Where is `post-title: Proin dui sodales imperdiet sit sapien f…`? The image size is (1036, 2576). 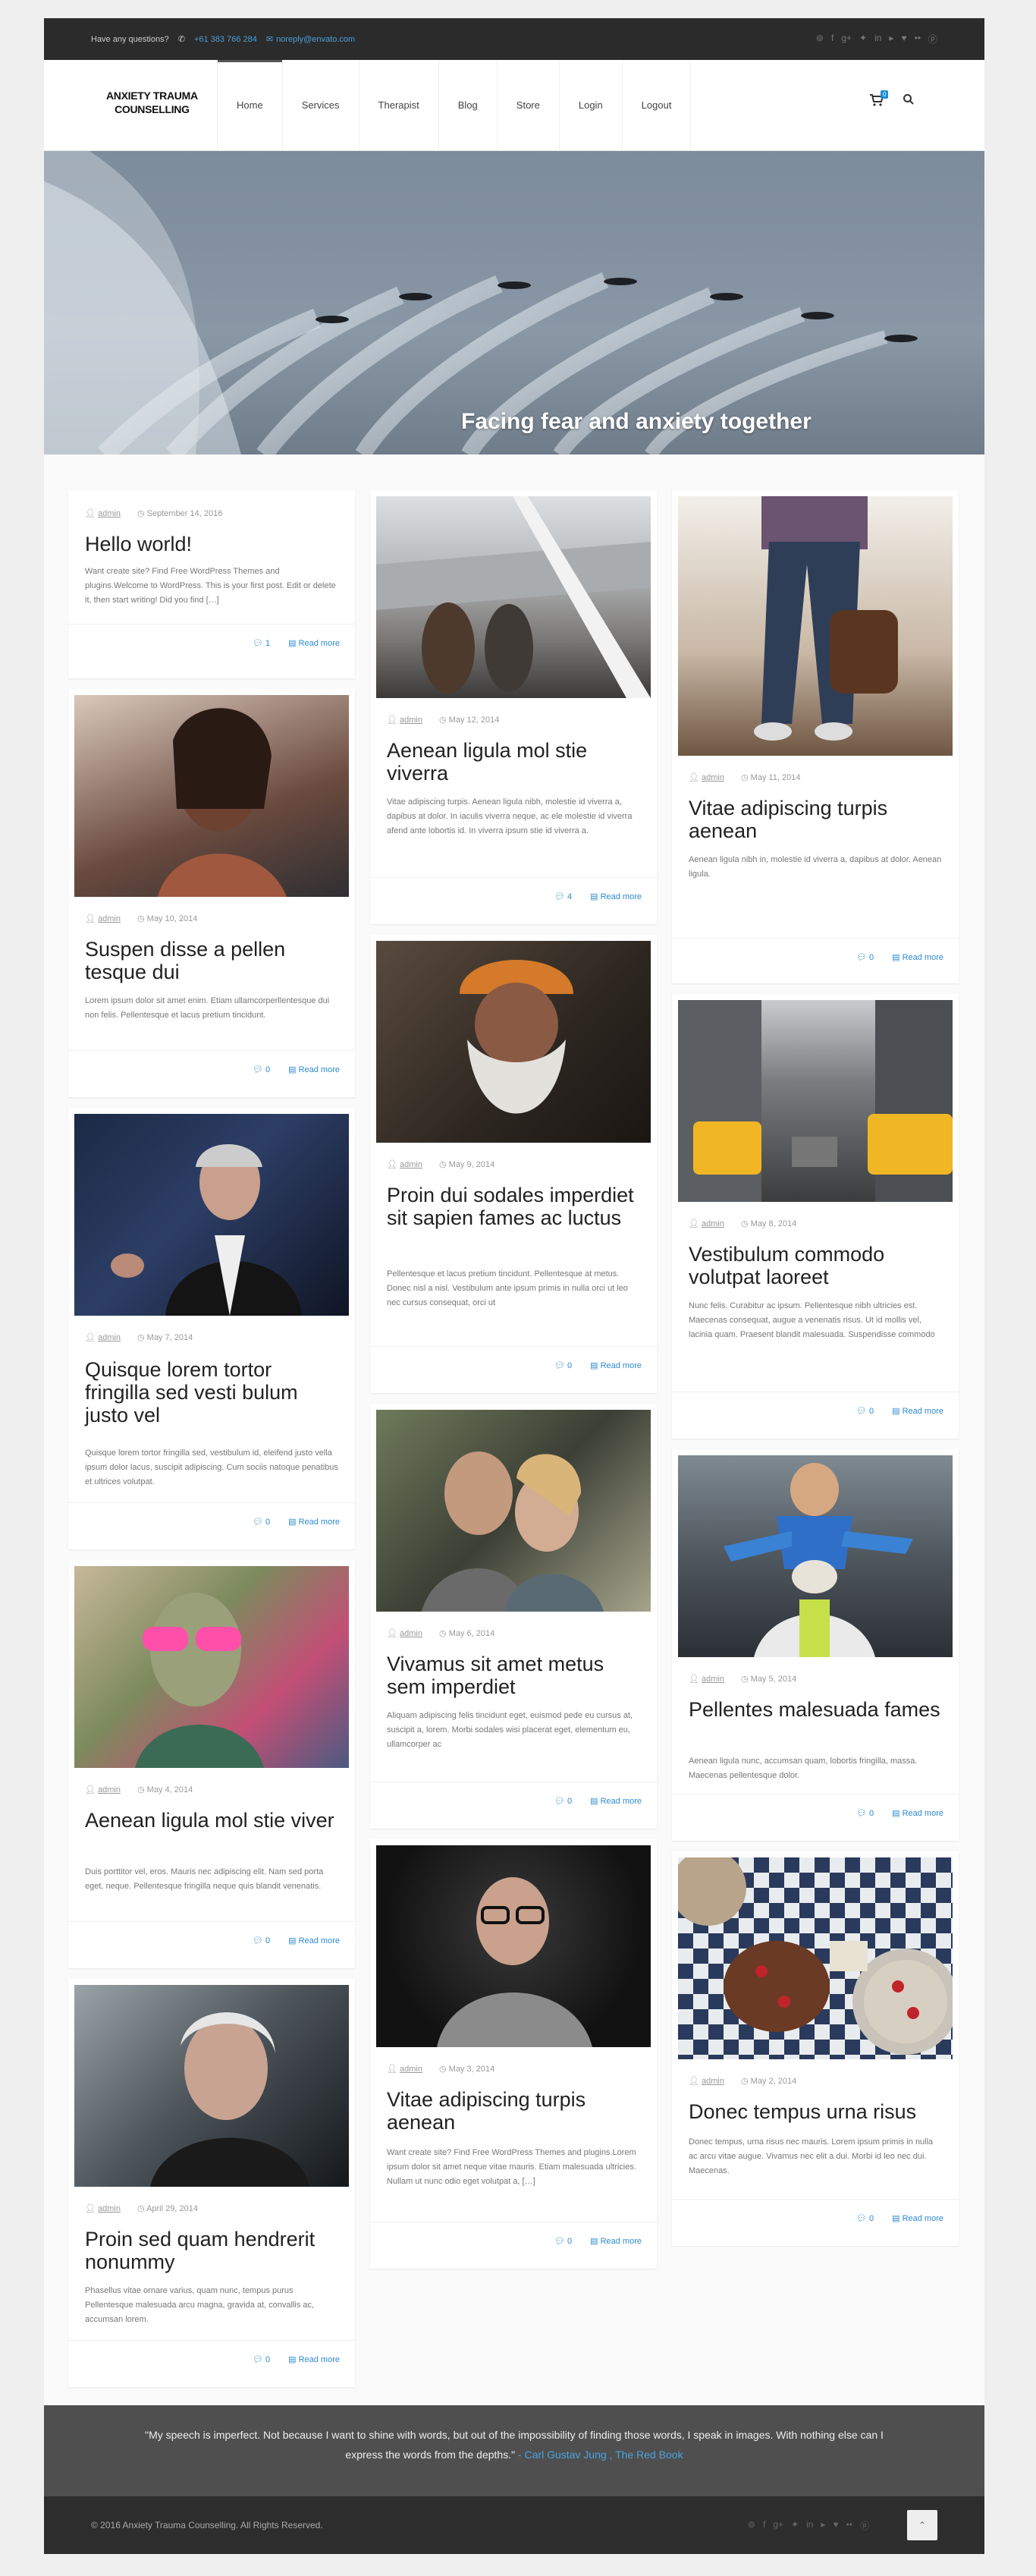 post-title: Proin dui sodales imperdiet sit sapien f… is located at coordinates (515, 1206).